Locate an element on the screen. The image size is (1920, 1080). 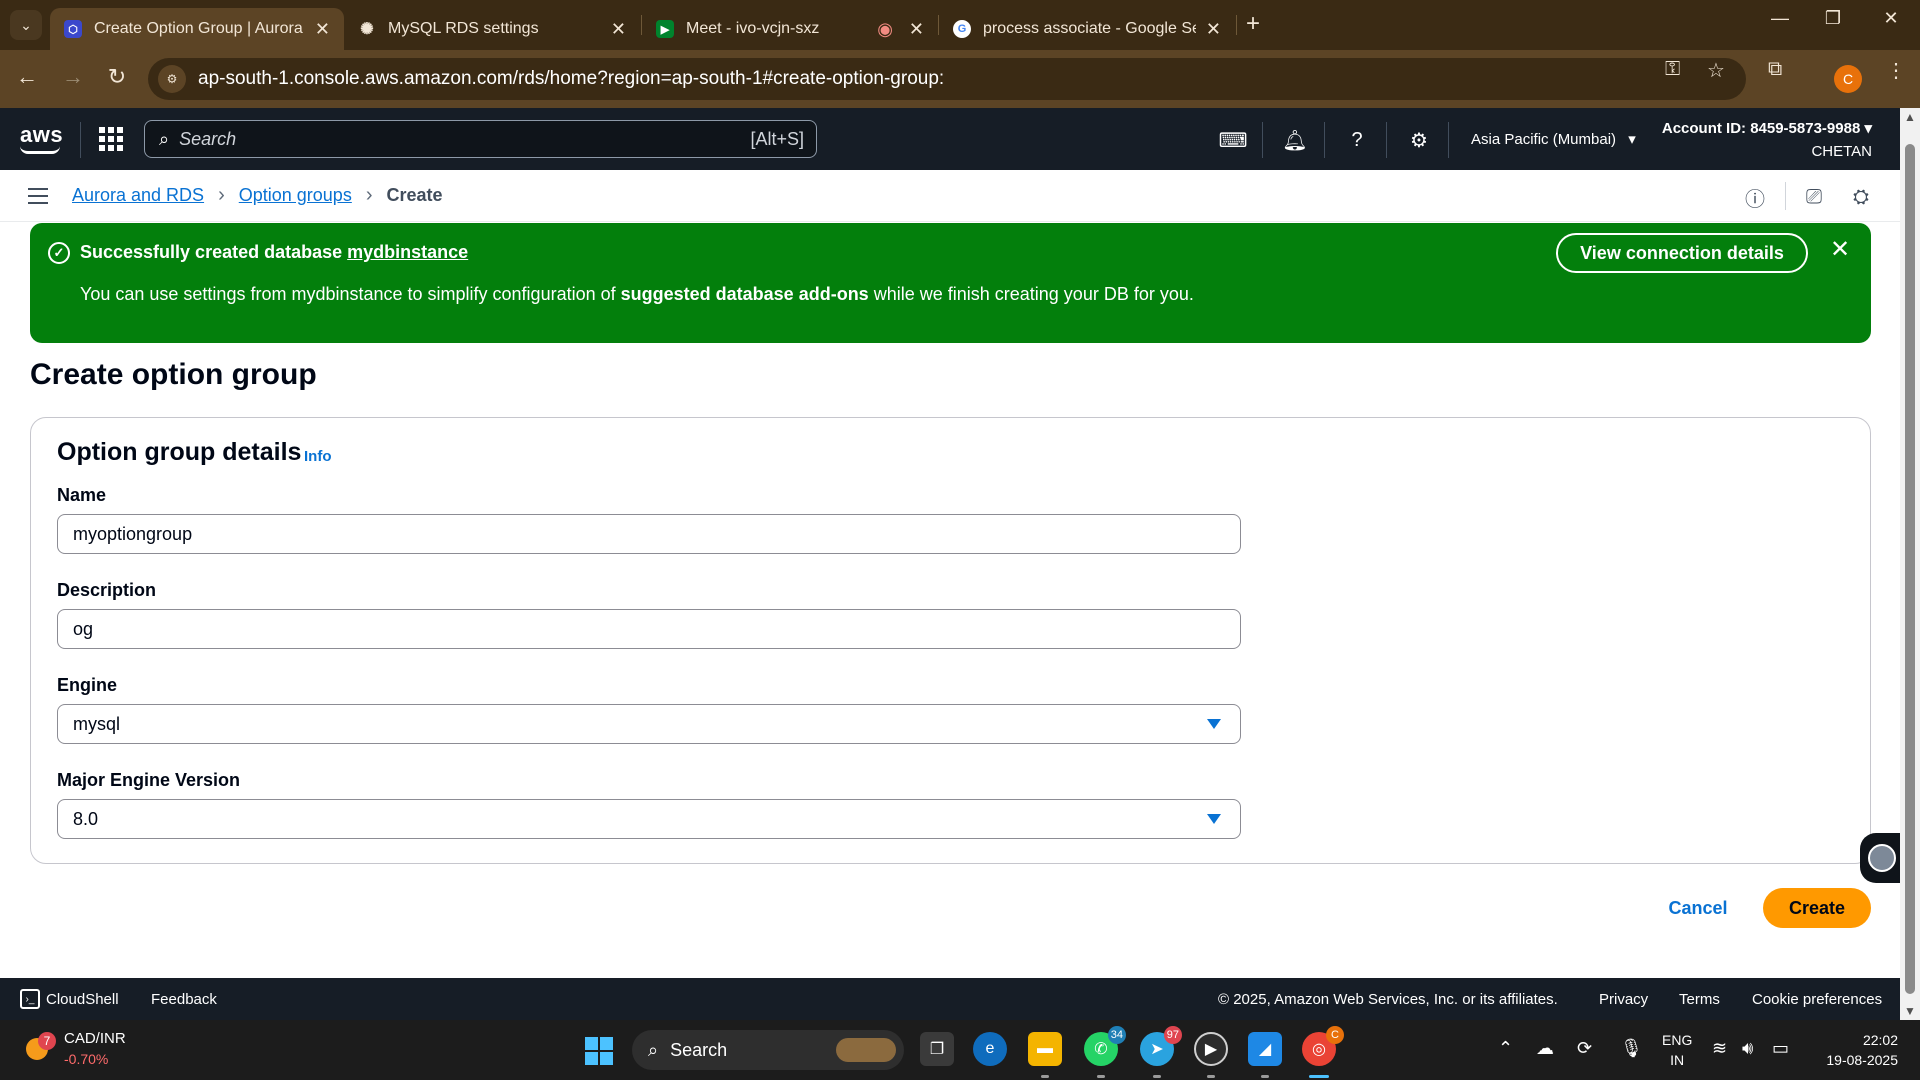
tab-mysql-rds-settings: ✺ MySQL RDS settings ✕ is located at coordinates (492, 29).